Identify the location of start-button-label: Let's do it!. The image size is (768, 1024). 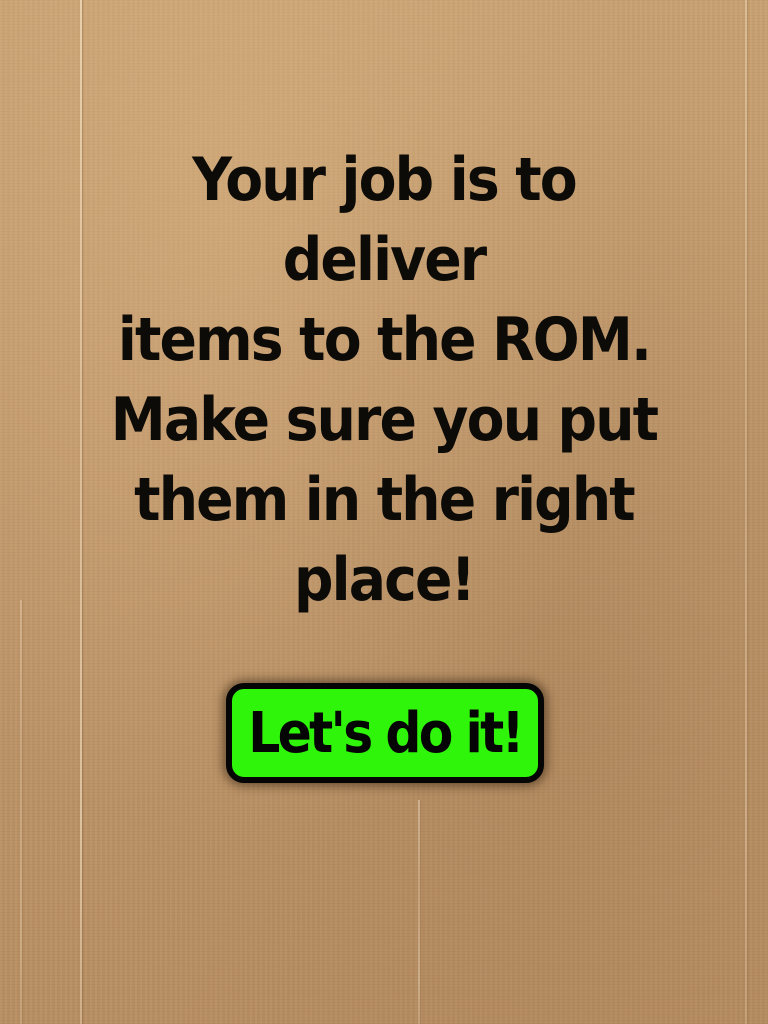
(386, 733).